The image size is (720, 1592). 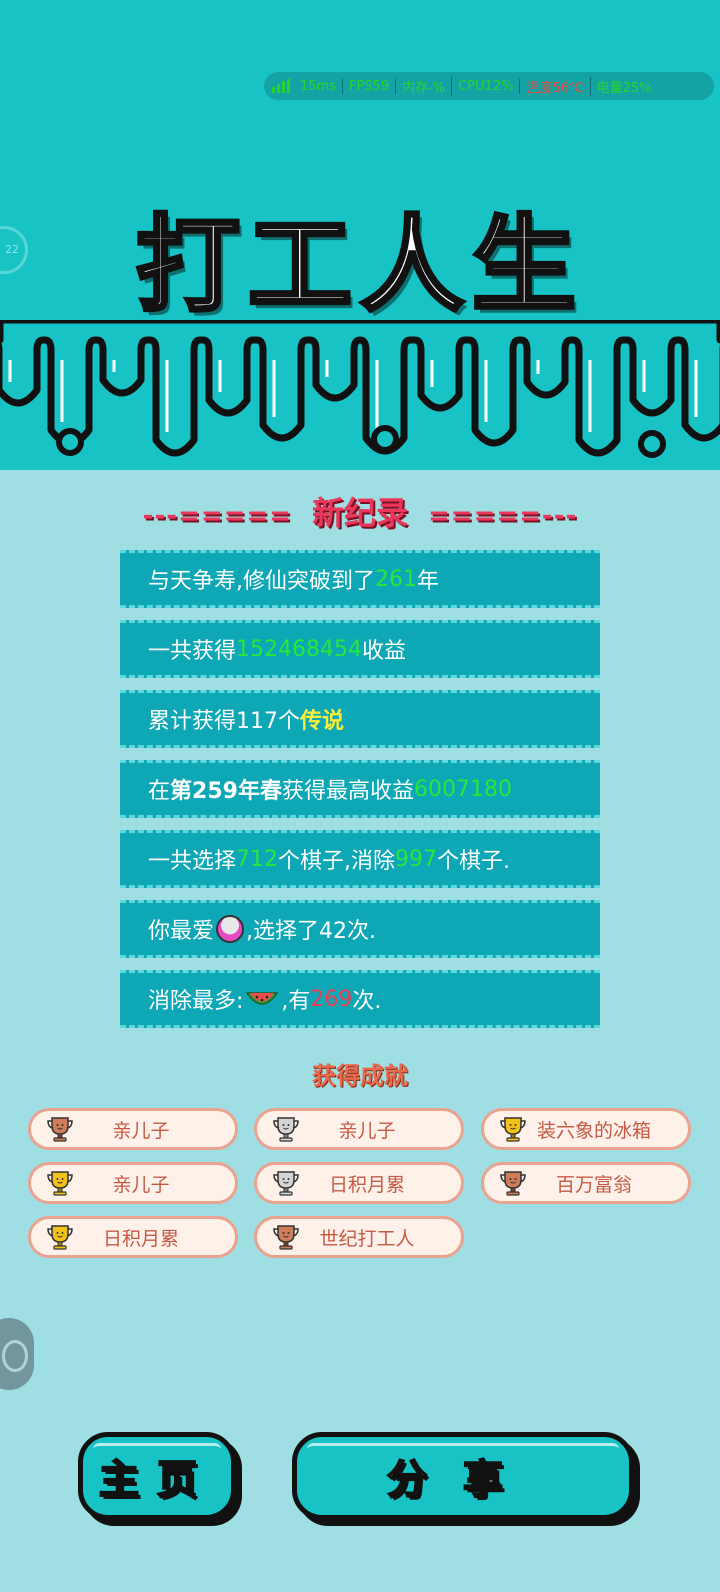 What do you see at coordinates (360, 579) in the screenshot?
I see `stat-row-lifespan: 与天争寿,修仙突破到了 261 年` at bounding box center [360, 579].